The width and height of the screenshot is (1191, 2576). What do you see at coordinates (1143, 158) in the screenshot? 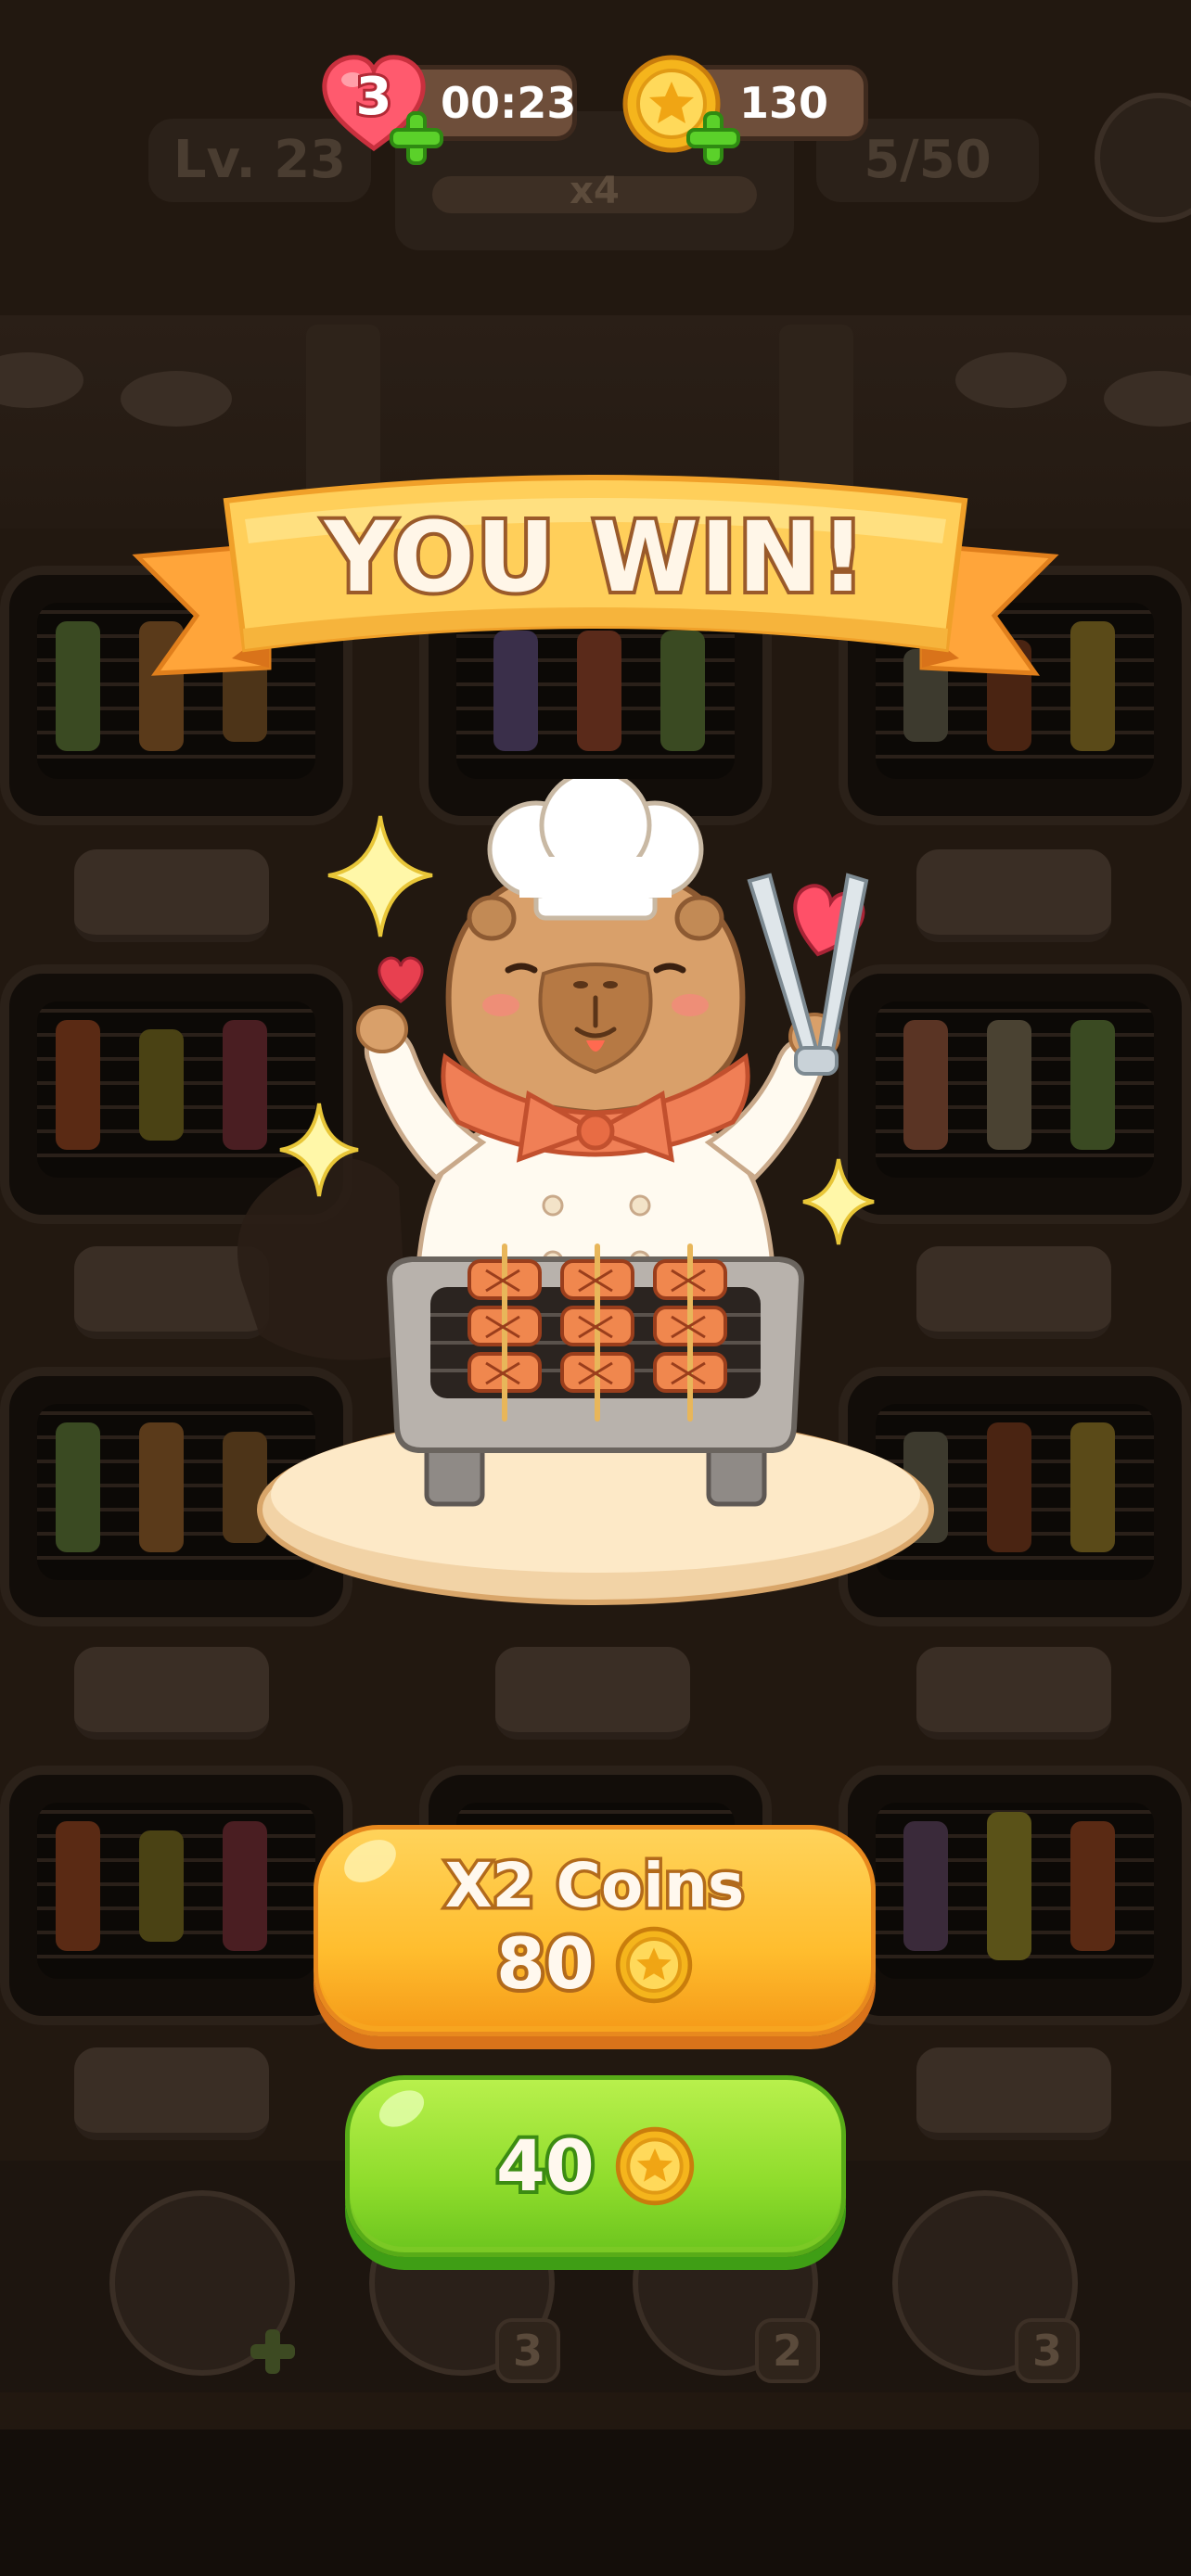
I see `settings-gear-icon` at bounding box center [1143, 158].